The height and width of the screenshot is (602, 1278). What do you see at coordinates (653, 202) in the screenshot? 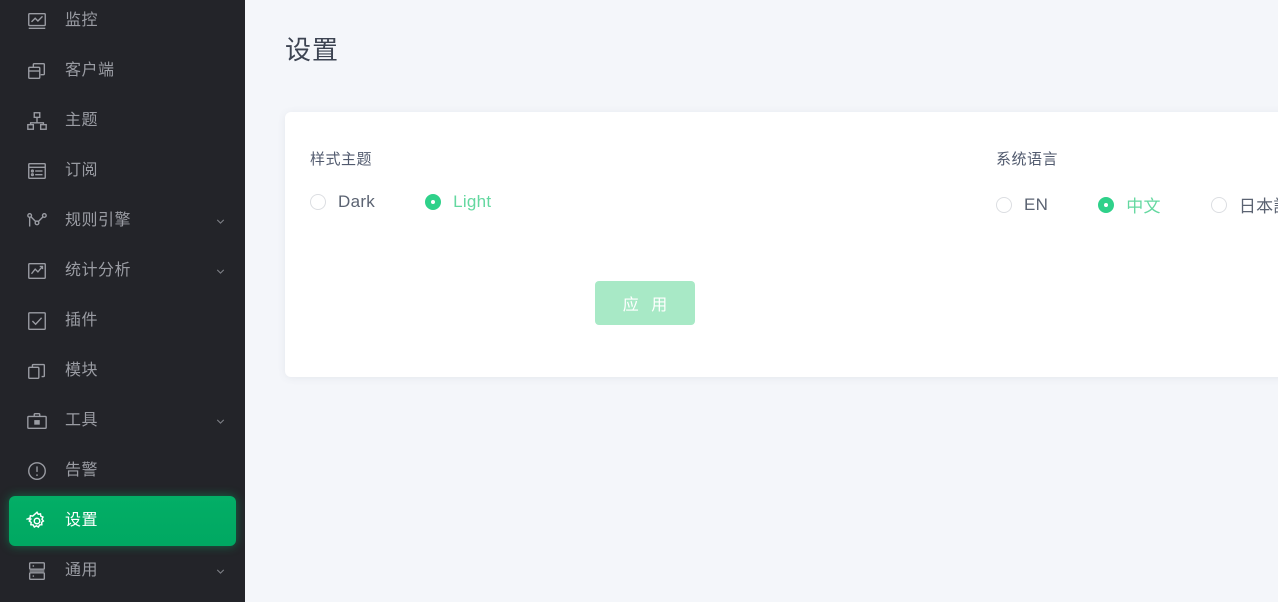
I see `theme-radio-group: Dark Light` at bounding box center [653, 202].